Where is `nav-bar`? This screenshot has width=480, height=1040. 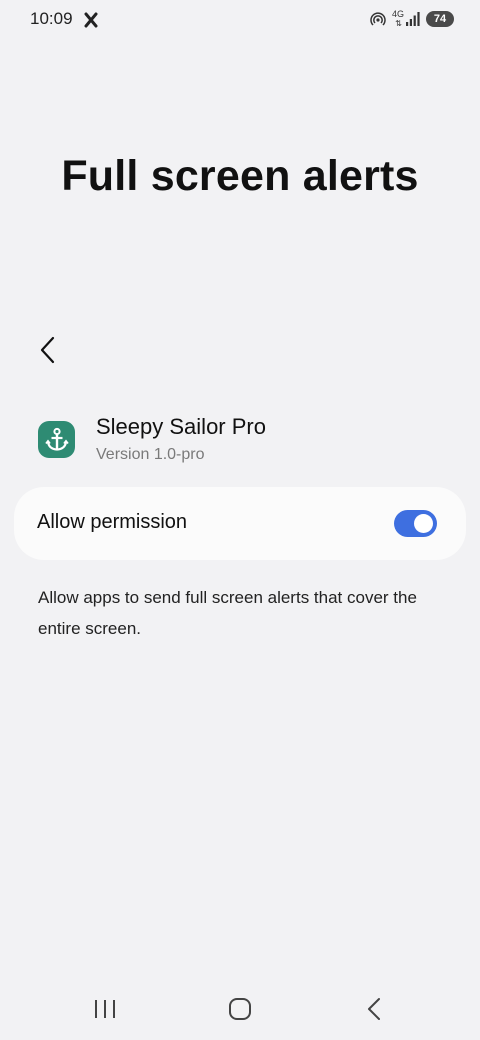
nav-bar is located at coordinates (240, 1009).